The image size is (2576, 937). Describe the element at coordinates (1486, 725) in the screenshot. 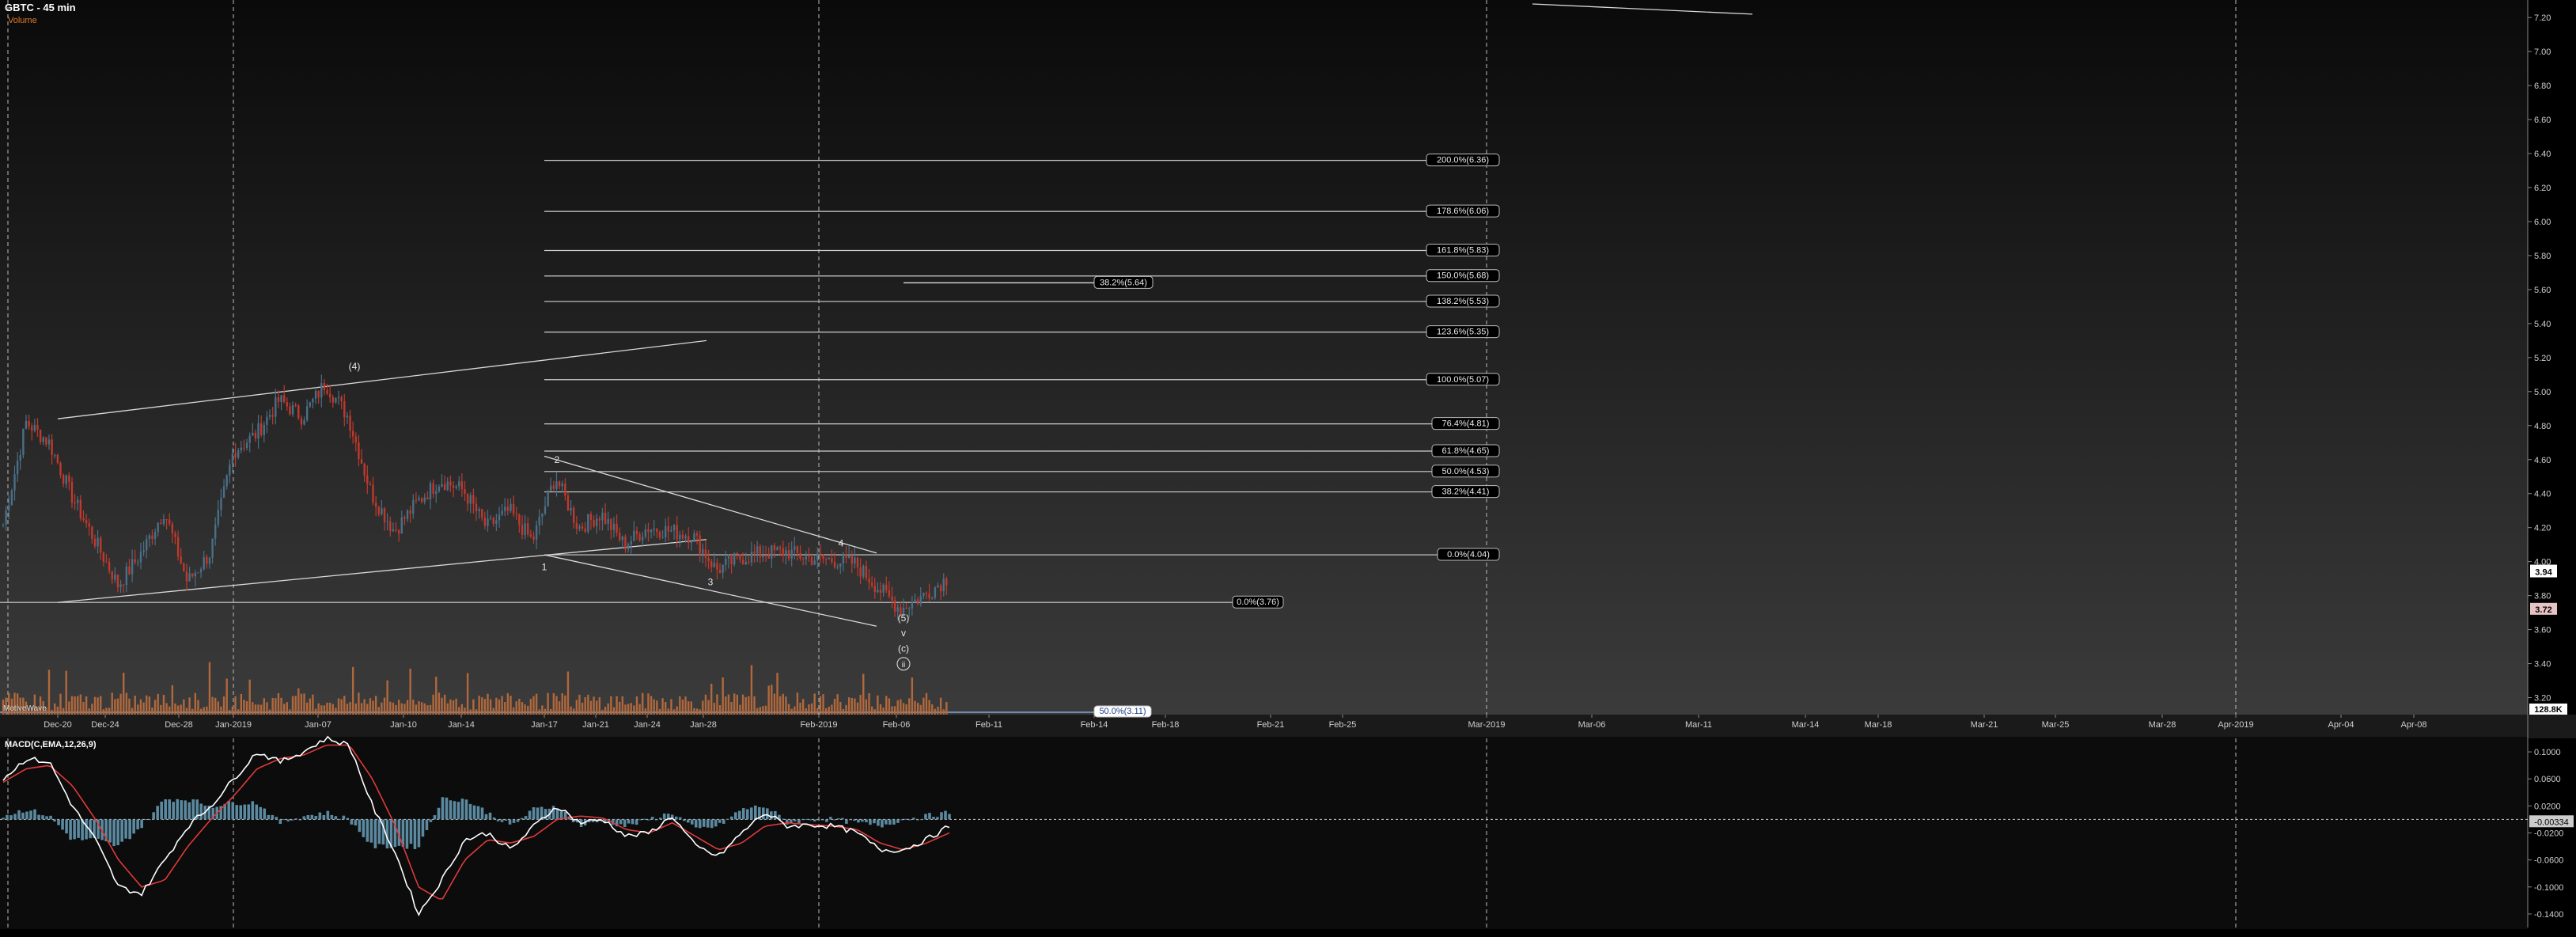

I see `date-tick-label: Mar-2019` at that location.